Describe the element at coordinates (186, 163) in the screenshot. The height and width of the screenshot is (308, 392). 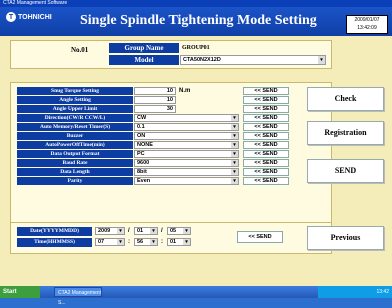
I see `baud-rate-select: 9600 ▾` at that location.